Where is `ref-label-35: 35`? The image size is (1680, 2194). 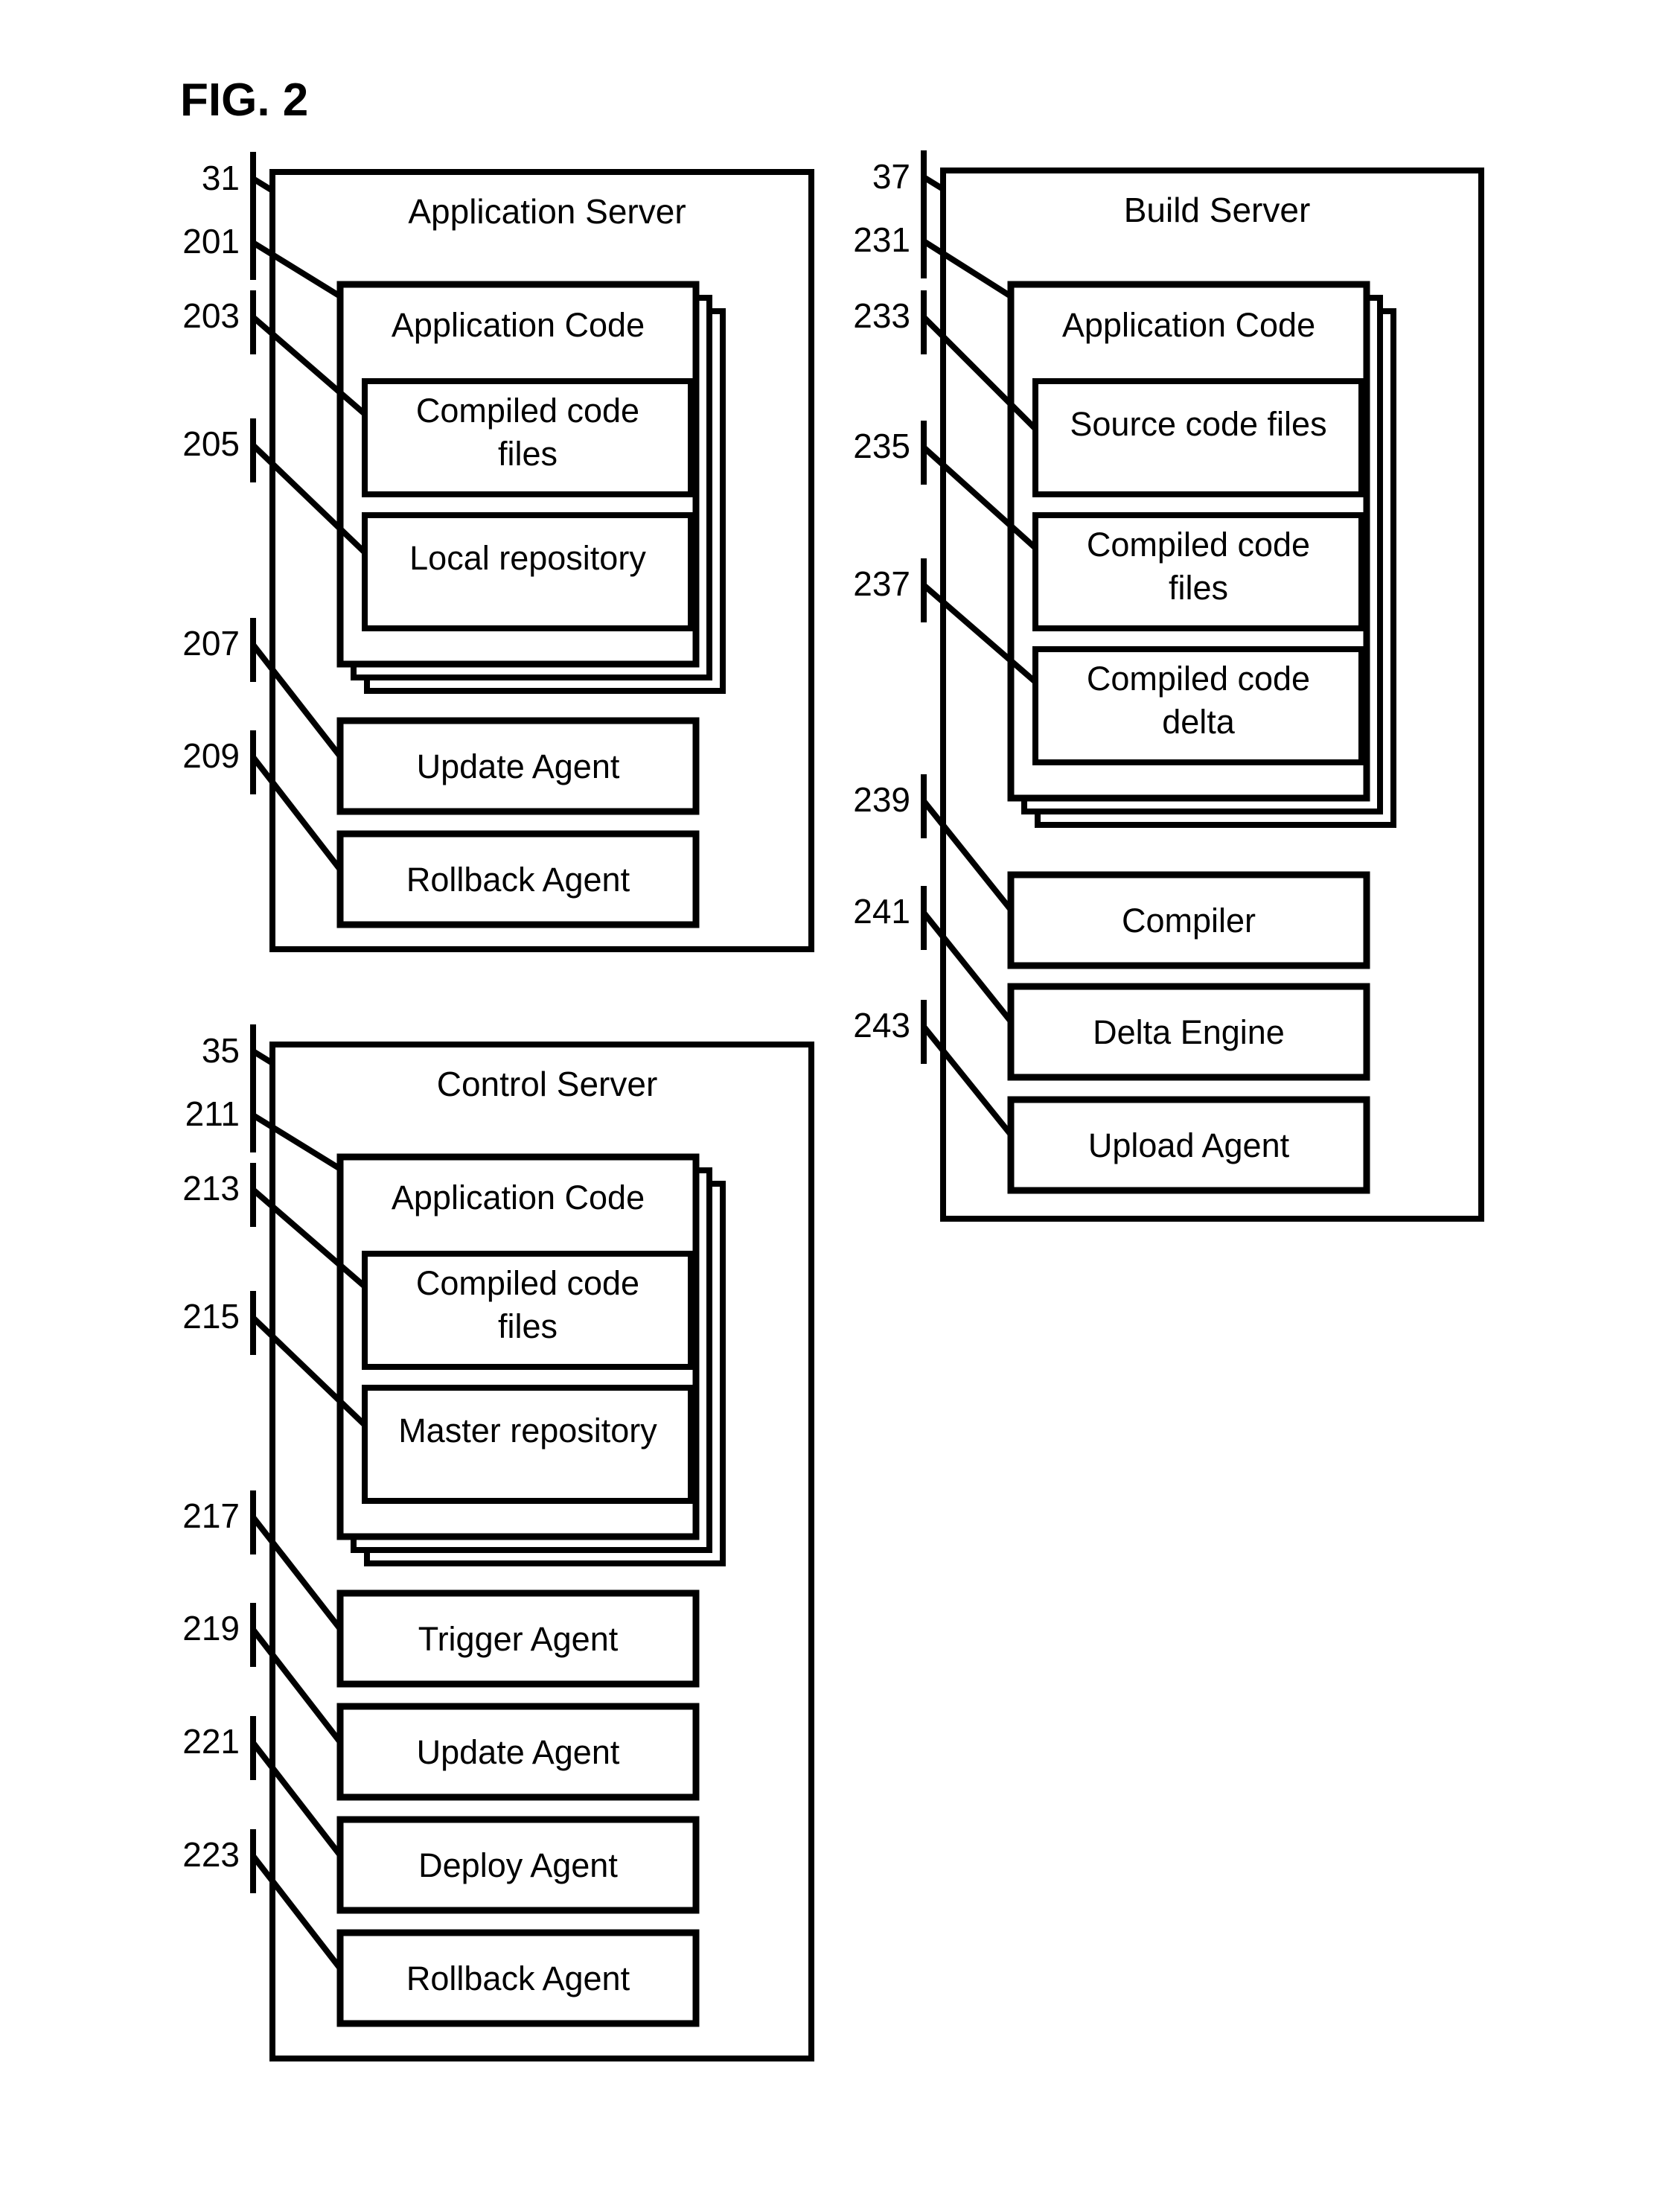
ref-label-35: 35 is located at coordinates (221, 1050).